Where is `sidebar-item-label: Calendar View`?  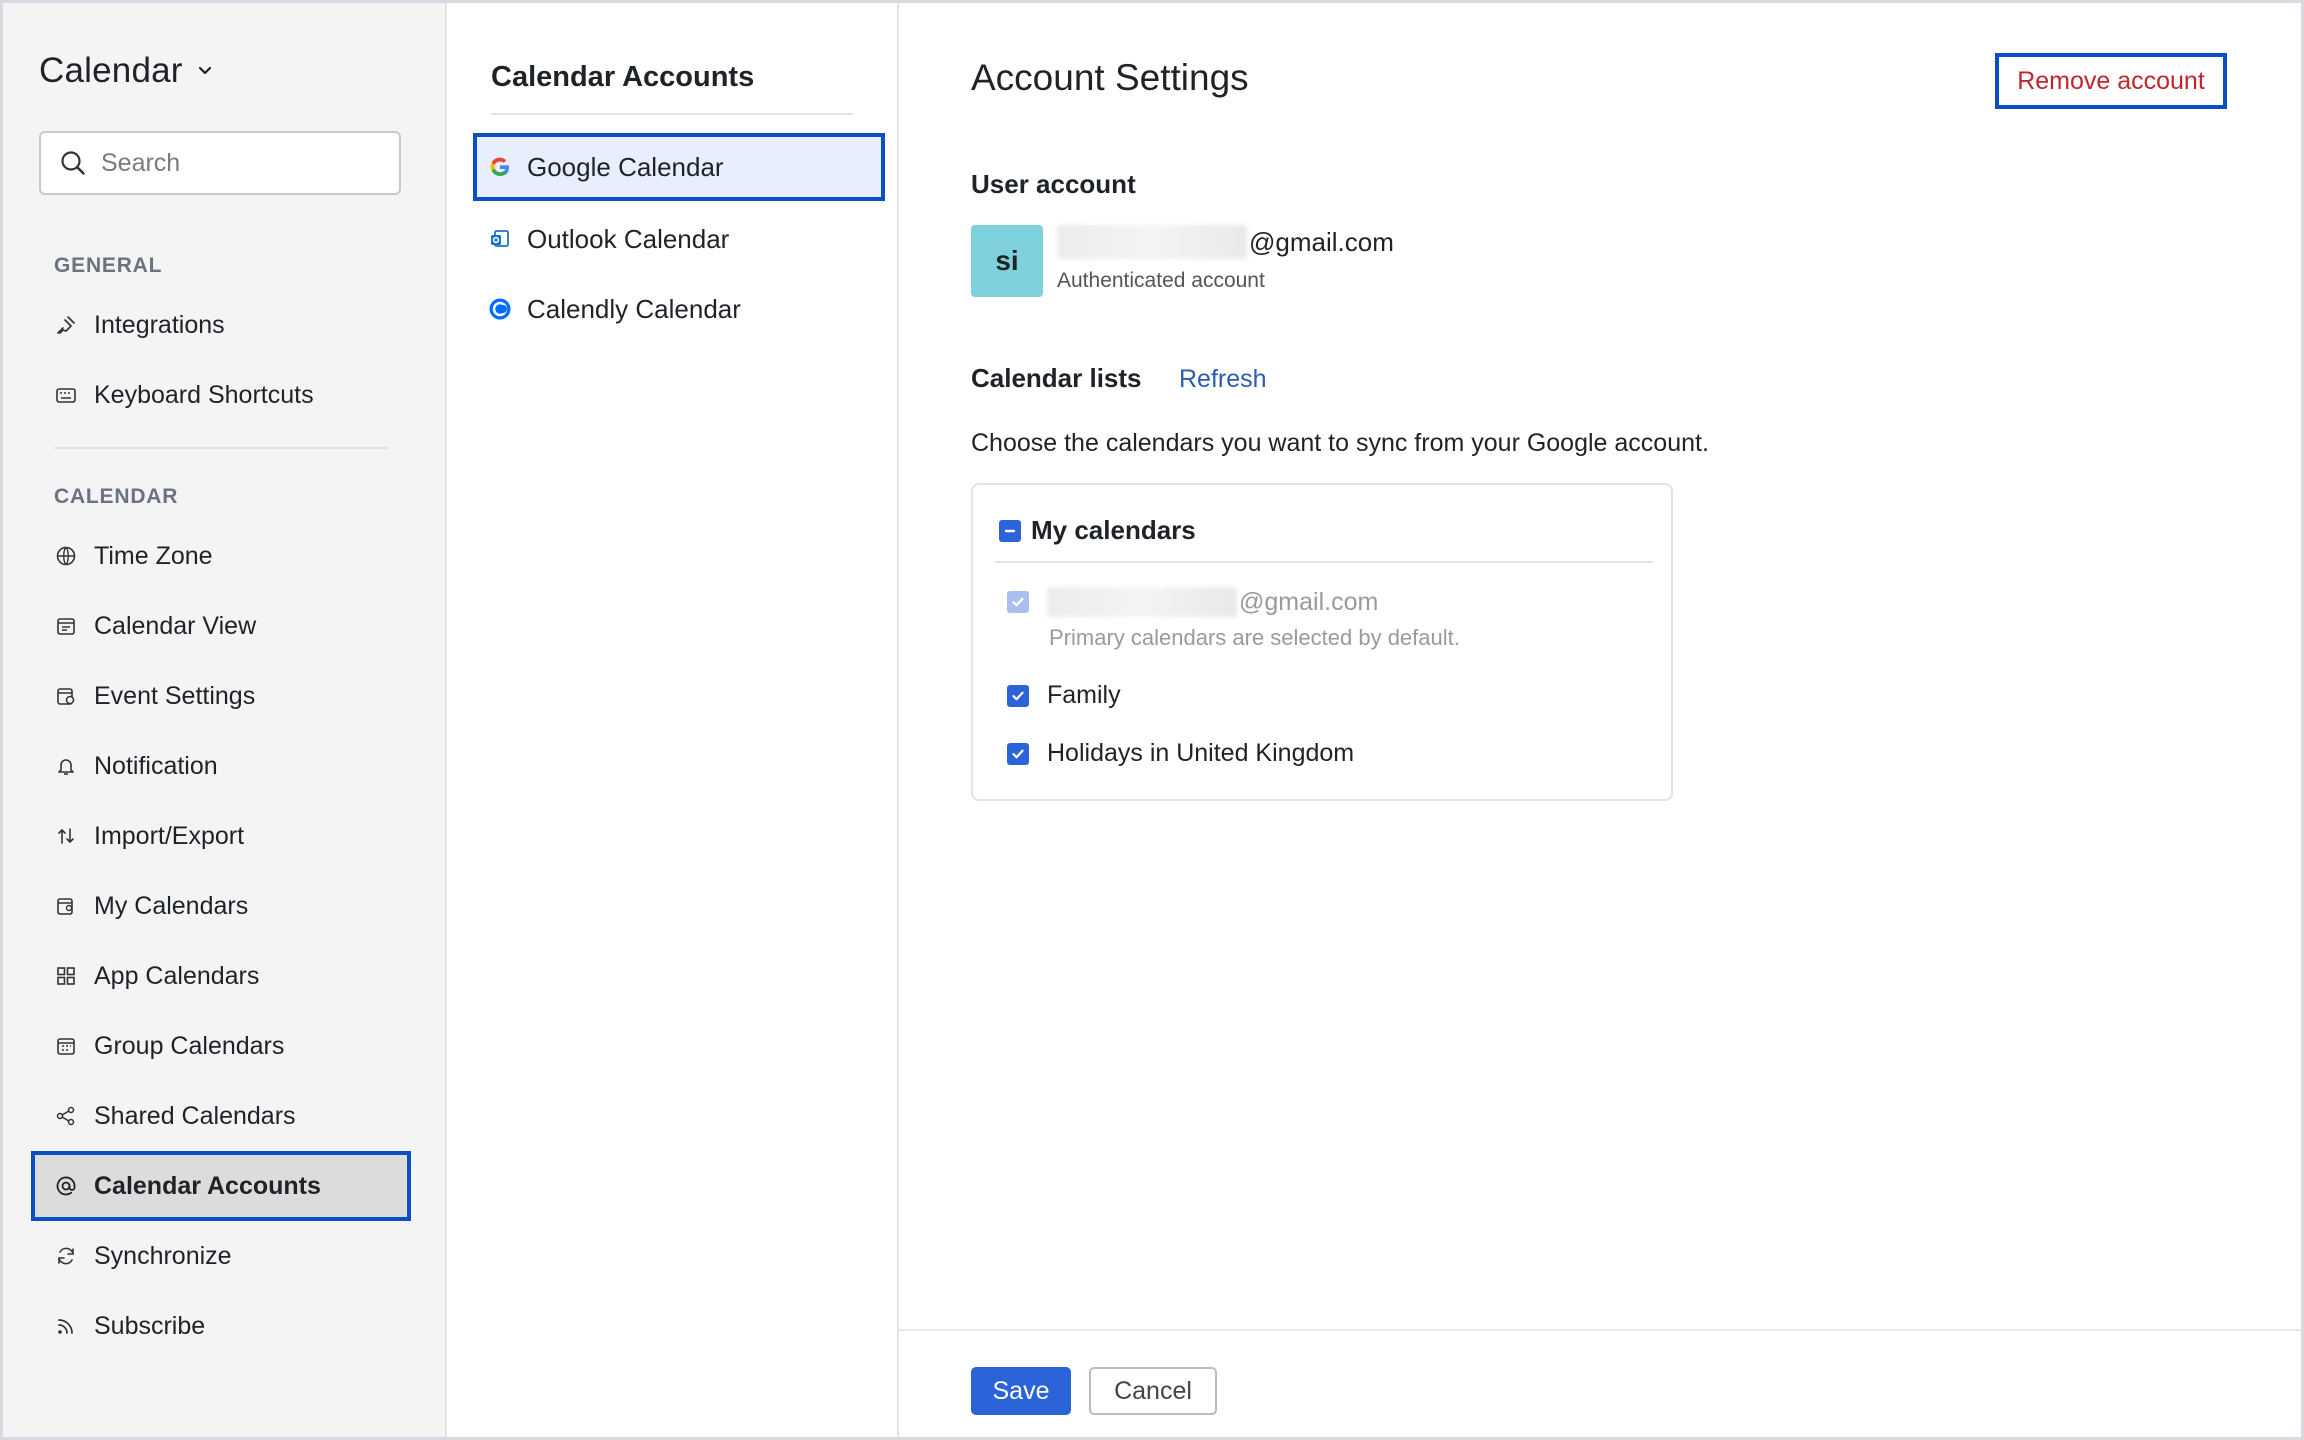 sidebar-item-label: Calendar View is located at coordinates (175, 625).